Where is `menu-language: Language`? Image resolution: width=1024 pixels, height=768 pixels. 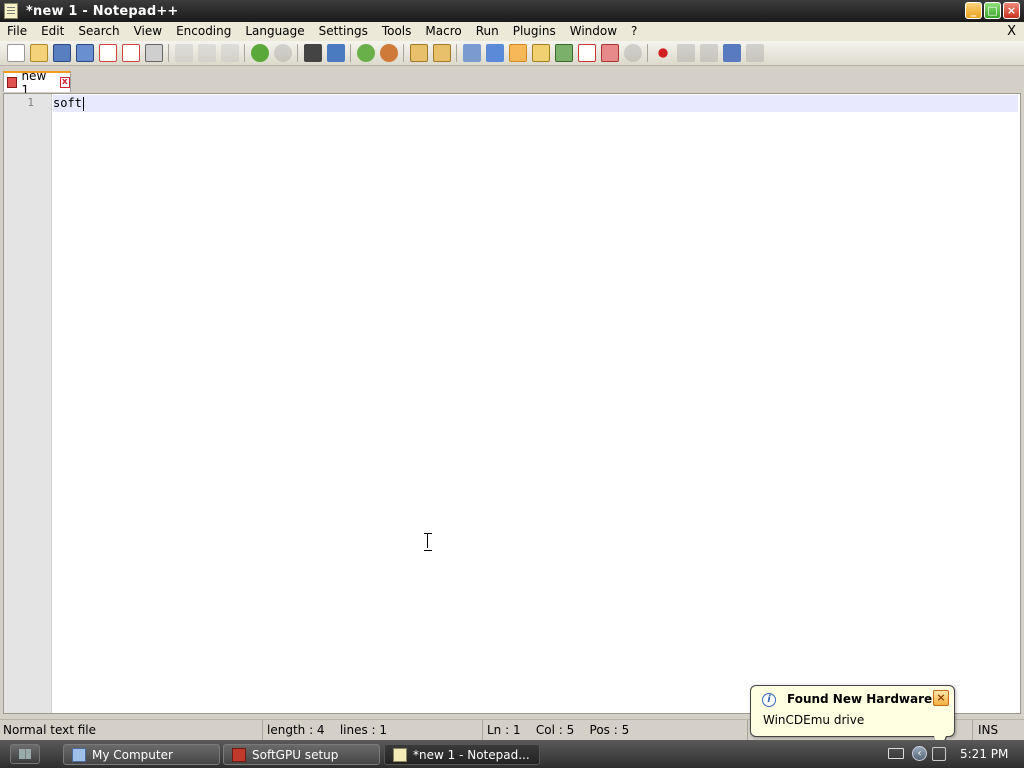
menu-language: Language is located at coordinates (274, 31).